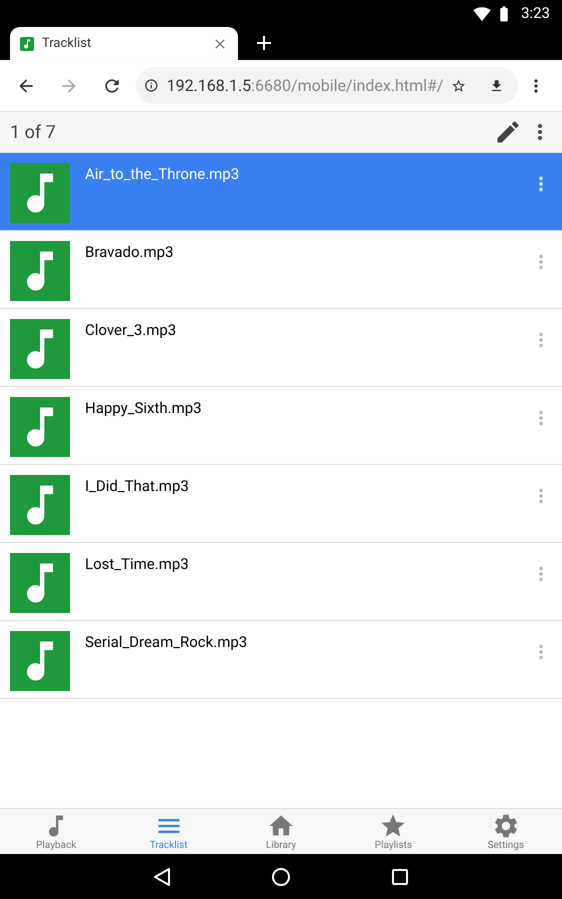 The height and width of the screenshot is (899, 562). I want to click on address-bar: 192.168.1.5:6680/mobile/index.html#/, so click(327, 85).